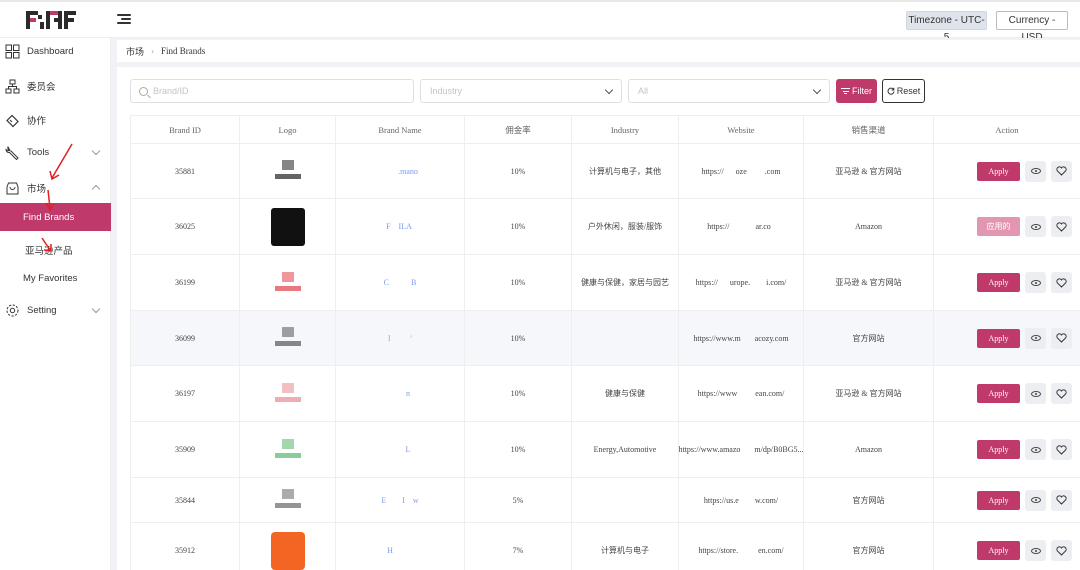  I want to click on currency-button: Currency - USD, so click(1032, 27).